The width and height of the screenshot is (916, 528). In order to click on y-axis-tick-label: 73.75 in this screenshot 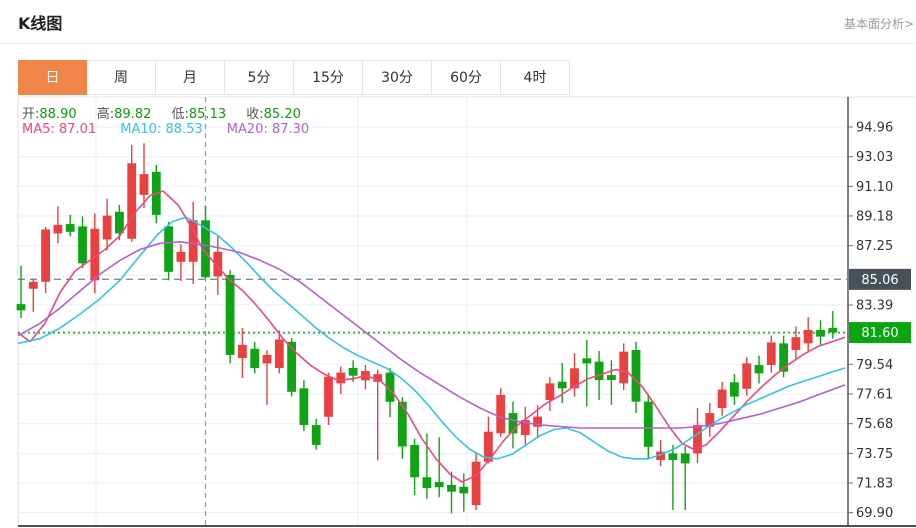, I will do `click(874, 454)`.